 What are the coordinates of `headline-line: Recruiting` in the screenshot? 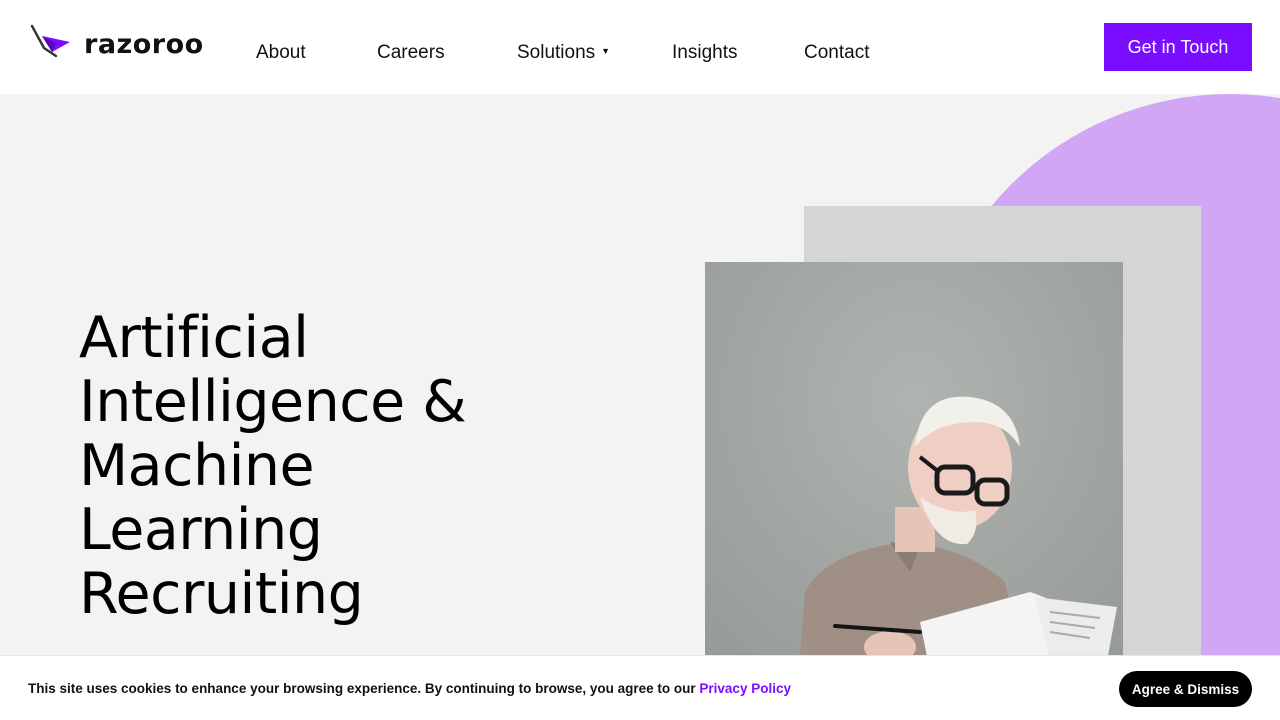 It's located at (221, 594).